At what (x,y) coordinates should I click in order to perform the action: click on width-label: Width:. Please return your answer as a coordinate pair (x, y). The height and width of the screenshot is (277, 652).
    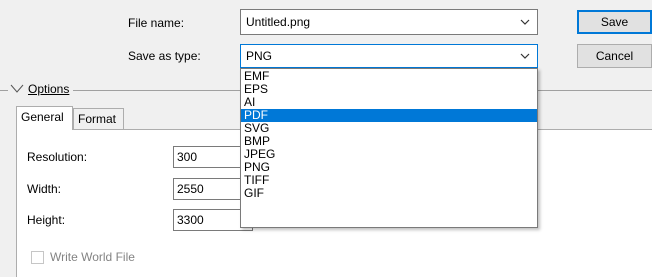
    Looking at the image, I should click on (44, 189).